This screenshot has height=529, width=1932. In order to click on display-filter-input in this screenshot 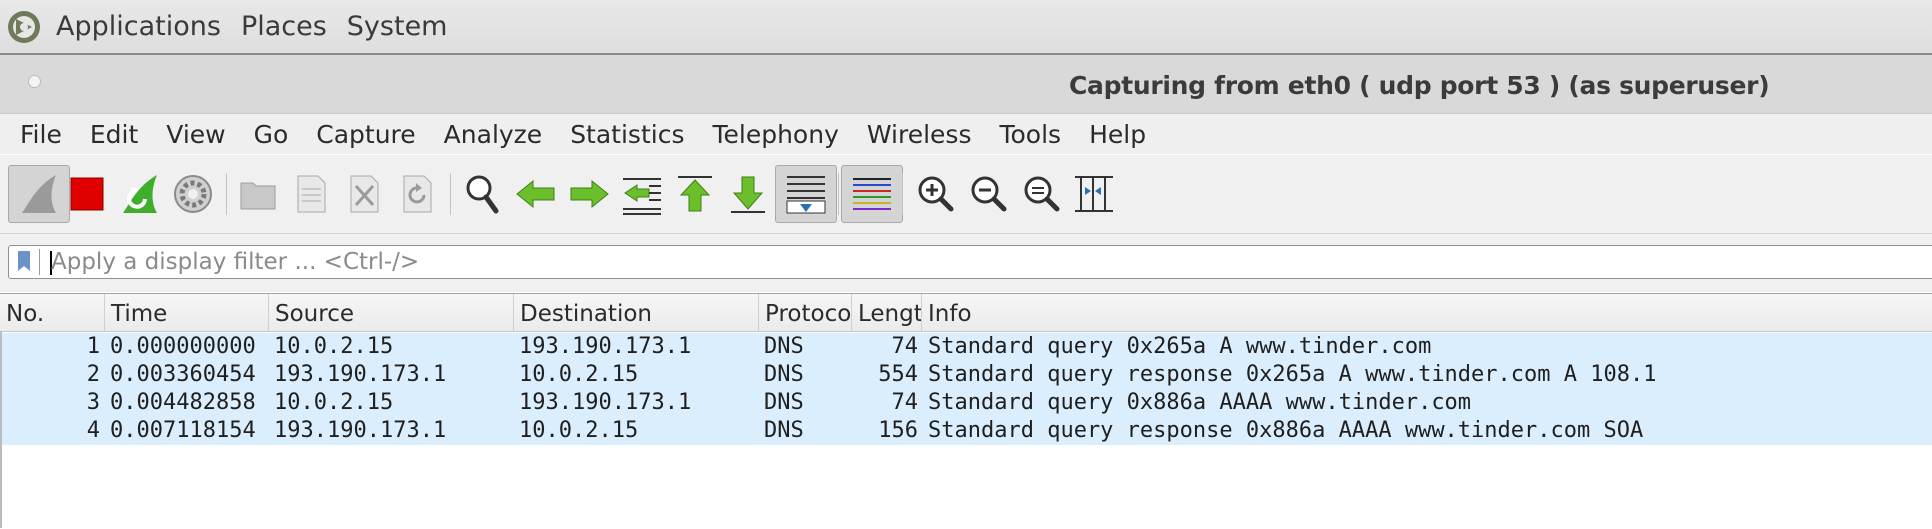, I will do `click(801, 262)`.